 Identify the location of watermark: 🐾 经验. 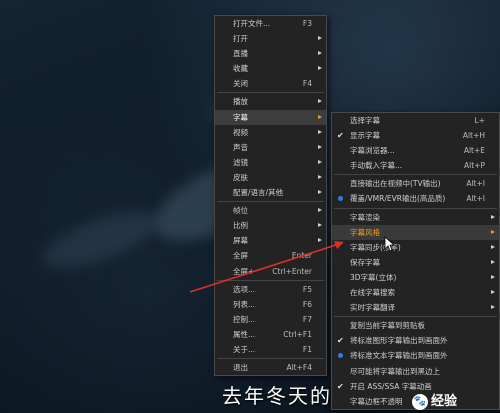
(454, 400).